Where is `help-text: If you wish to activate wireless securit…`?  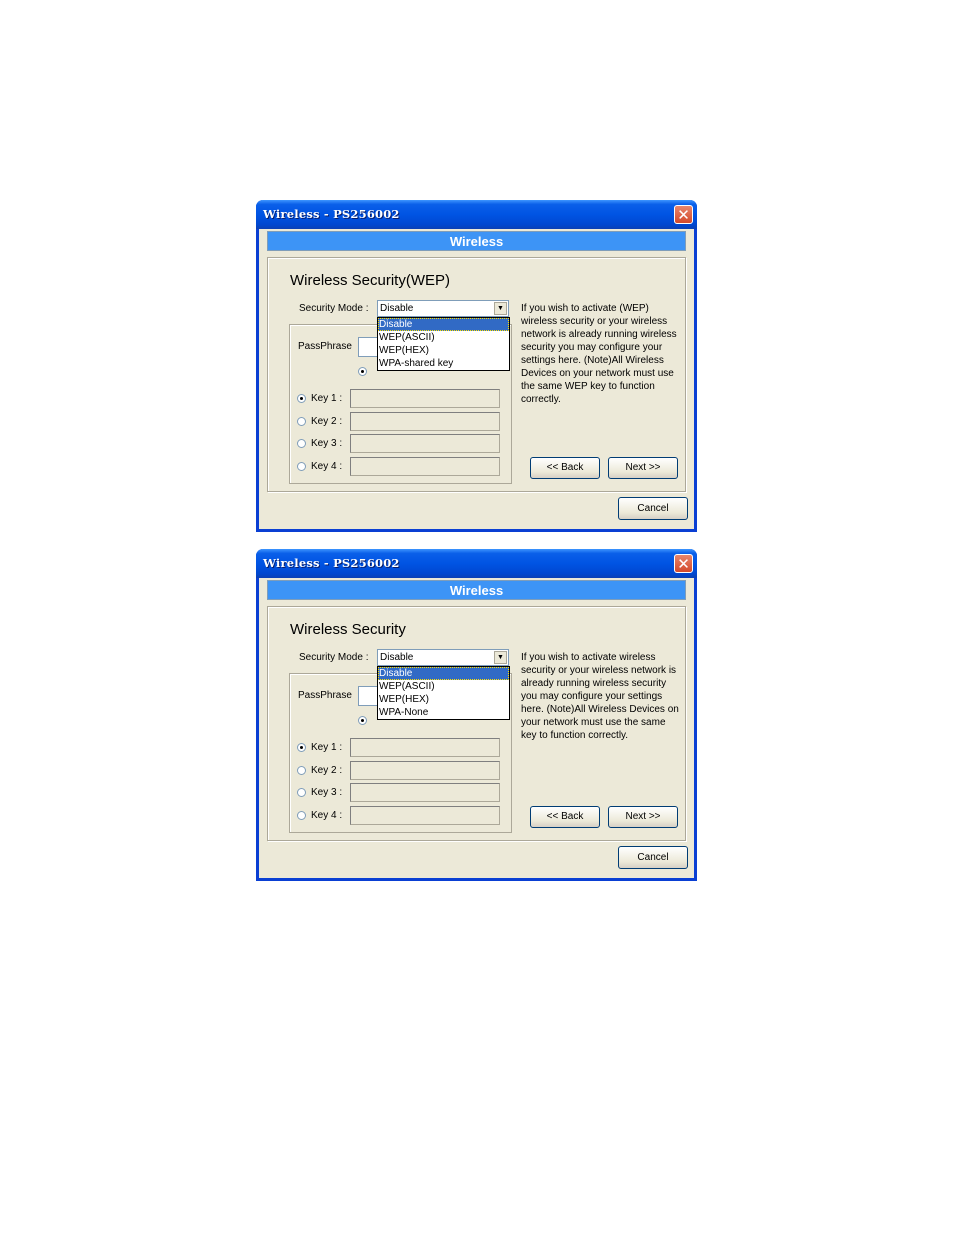 help-text: If you wish to activate wireless securit… is located at coordinates (600, 696).